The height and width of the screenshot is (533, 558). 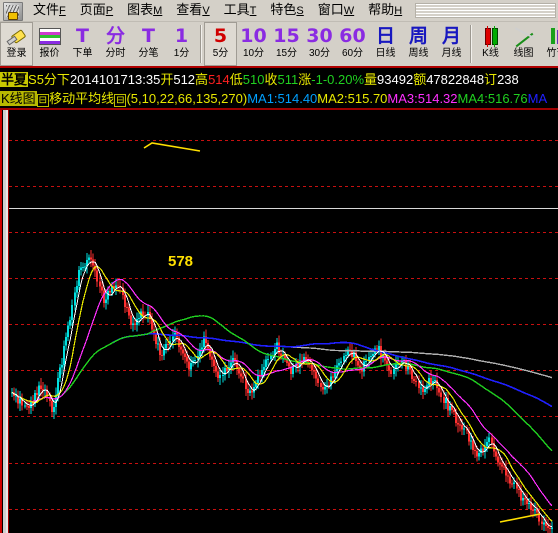 I want to click on toolbar-button-ticks: T 分笔, so click(x=148, y=44).